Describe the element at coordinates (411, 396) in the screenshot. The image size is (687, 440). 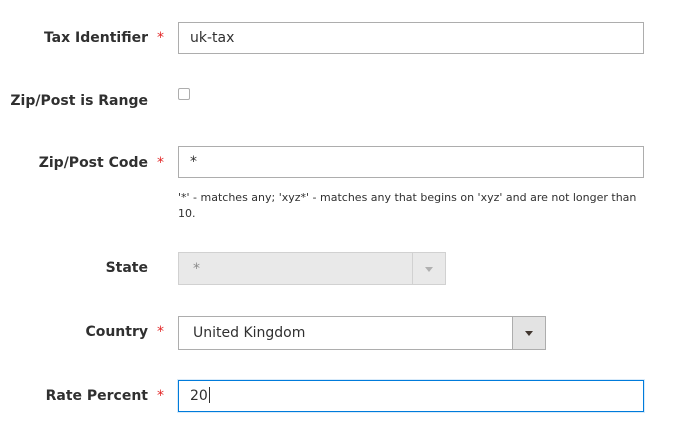
I see `rate-percent-input: 20` at that location.